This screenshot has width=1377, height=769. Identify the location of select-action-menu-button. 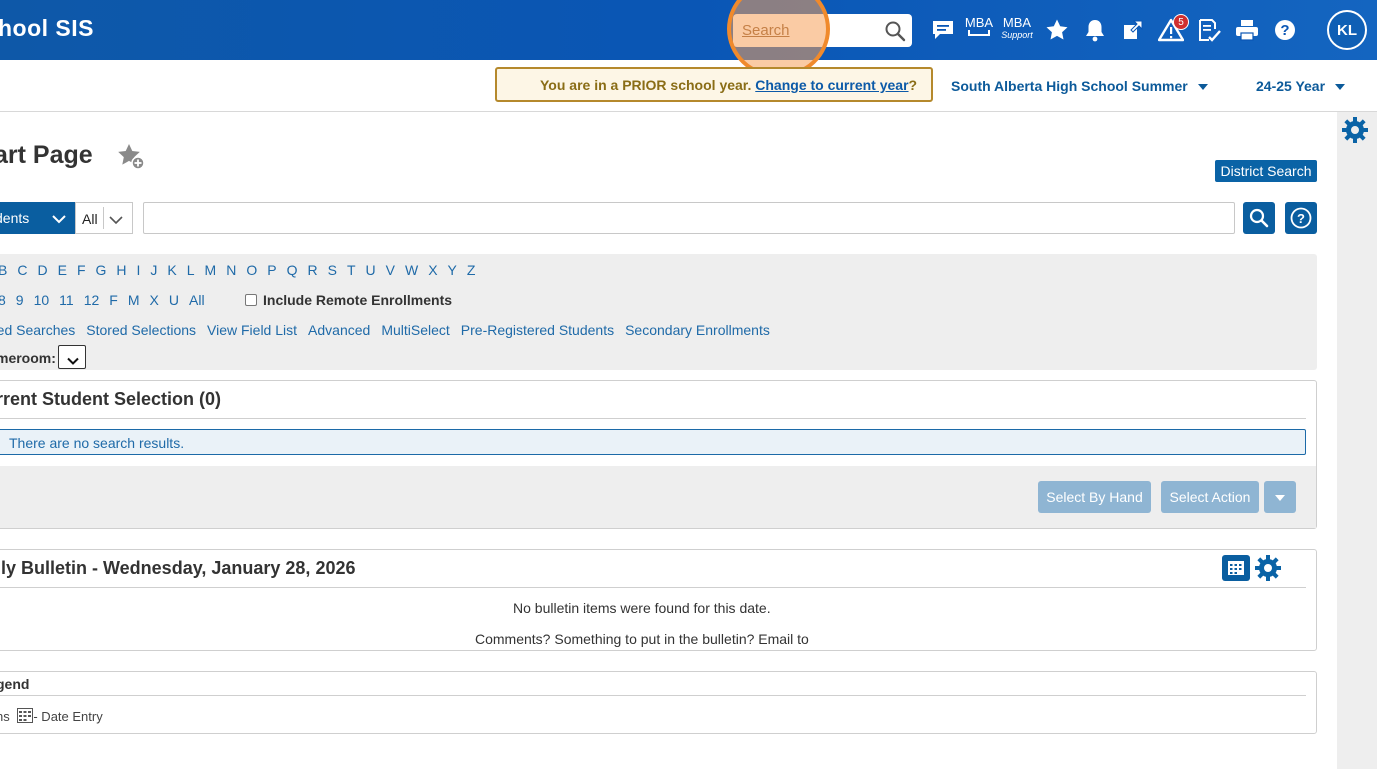
(1280, 497).